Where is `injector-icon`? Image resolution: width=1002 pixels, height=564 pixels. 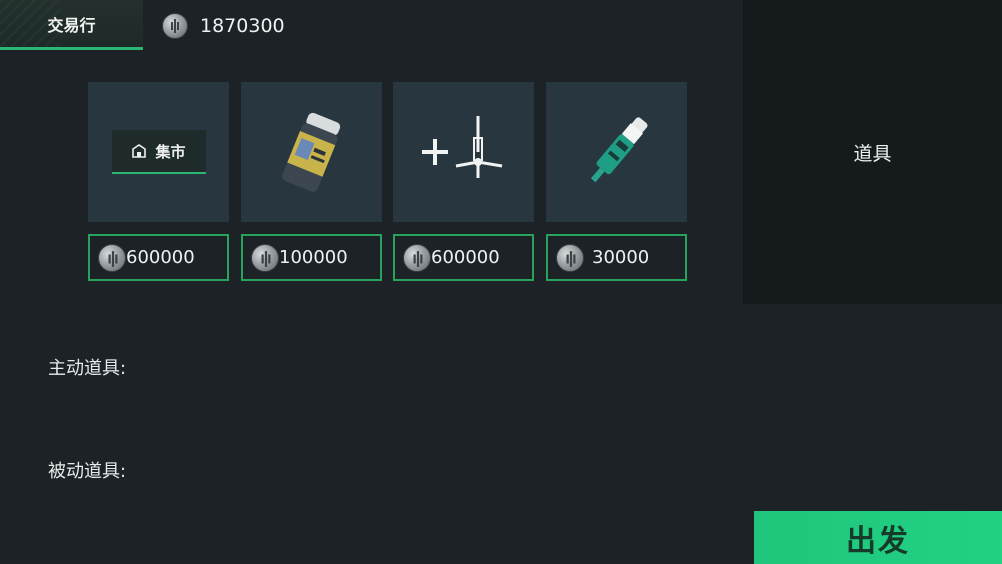
injector-icon is located at coordinates (618, 150).